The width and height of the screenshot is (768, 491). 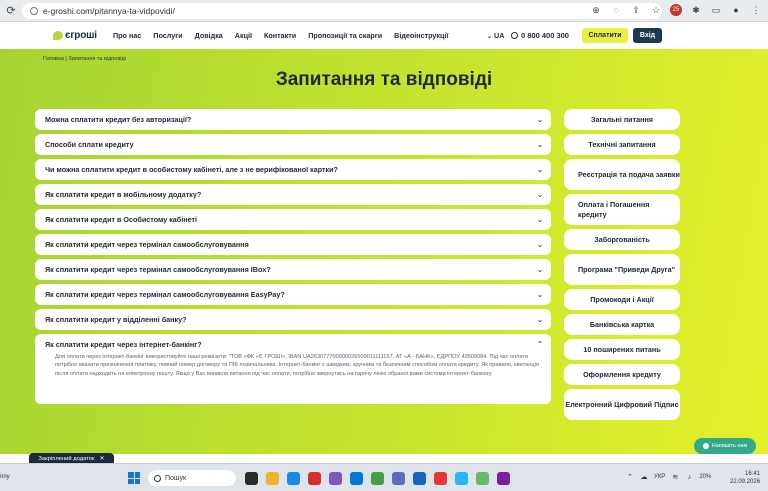 I want to click on site-logo: єгроші, so click(x=75, y=35).